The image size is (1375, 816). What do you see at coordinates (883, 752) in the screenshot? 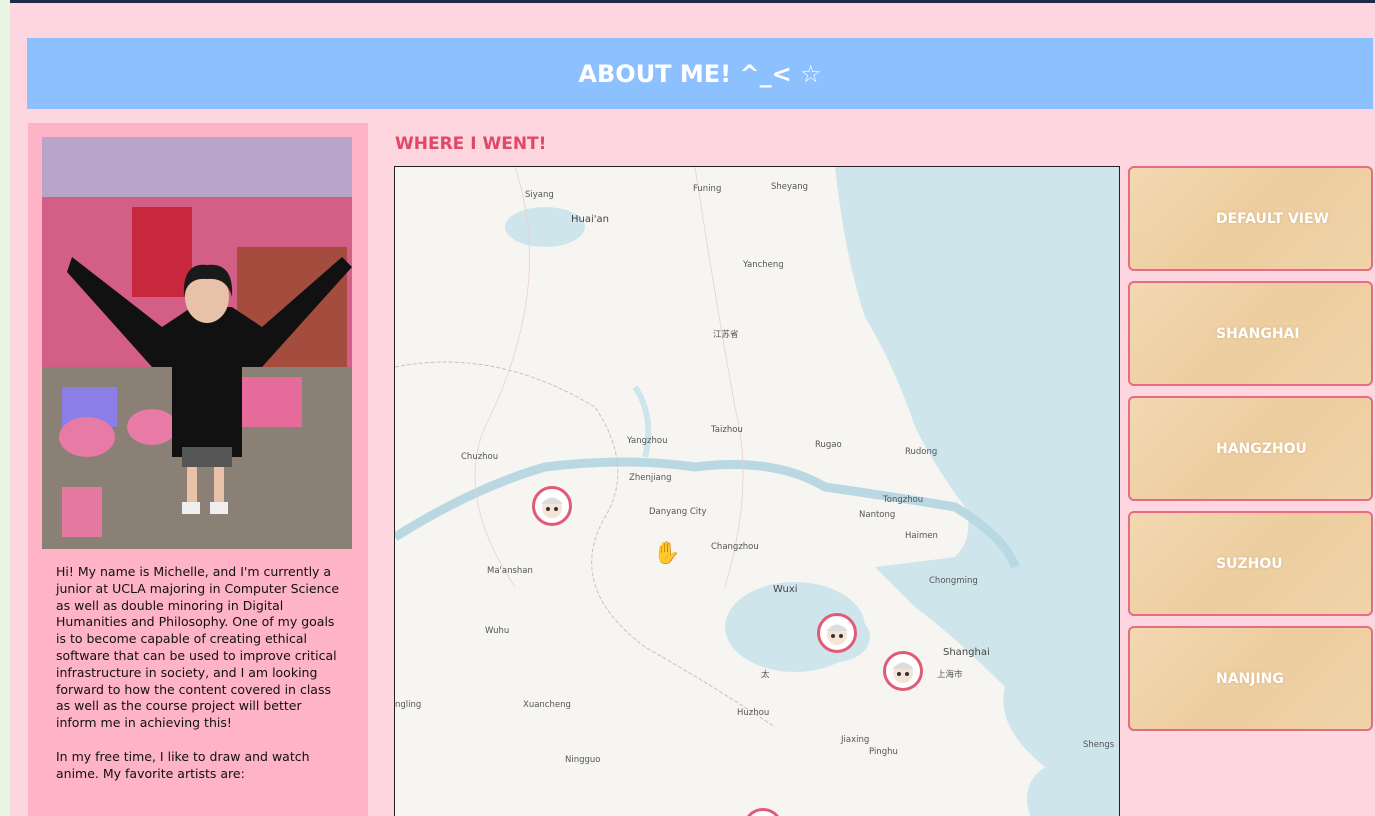
I see `svg-text: Pinghu` at bounding box center [883, 752].